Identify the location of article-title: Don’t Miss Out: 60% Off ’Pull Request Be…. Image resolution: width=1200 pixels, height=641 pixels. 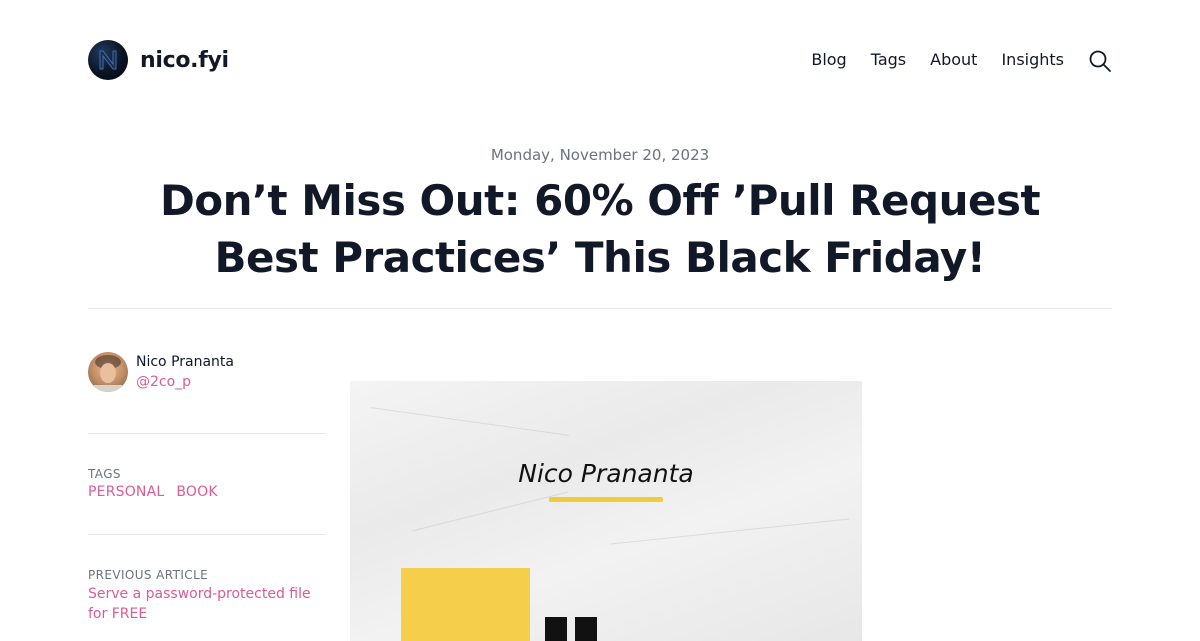
(600, 229).